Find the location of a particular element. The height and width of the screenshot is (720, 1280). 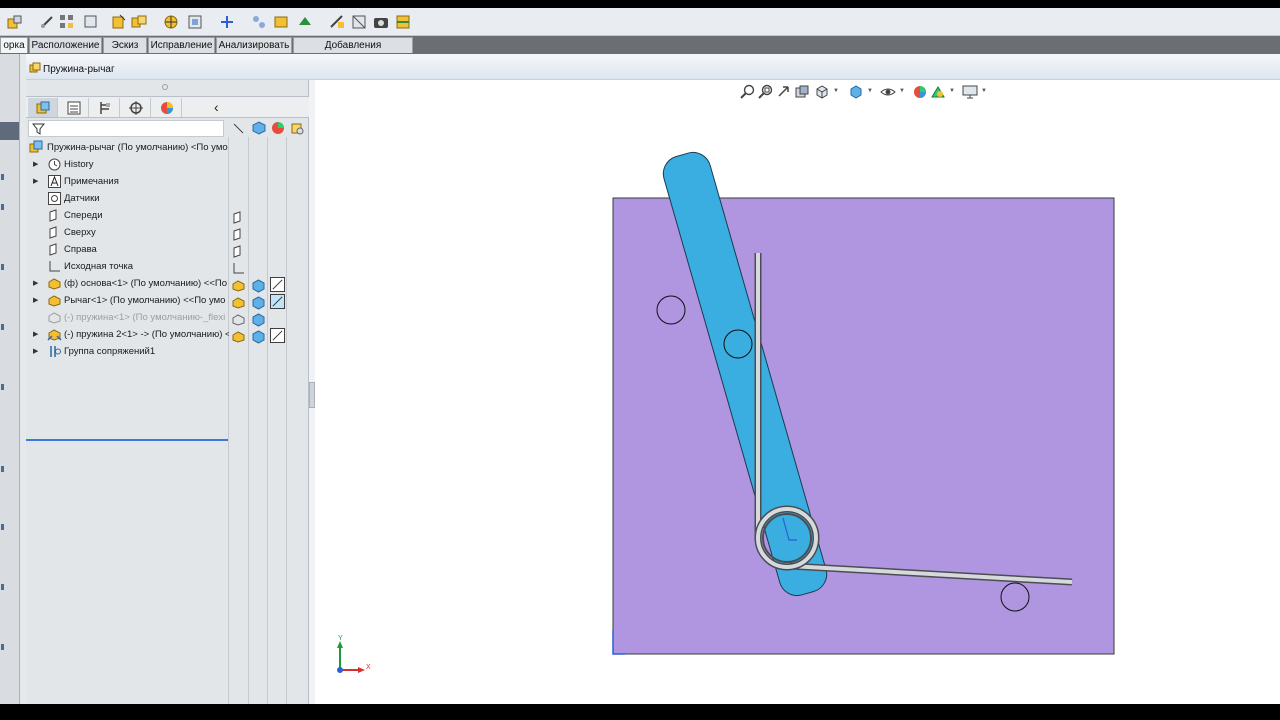

tree-item-top-plane: Сверху is located at coordinates (167, 232).